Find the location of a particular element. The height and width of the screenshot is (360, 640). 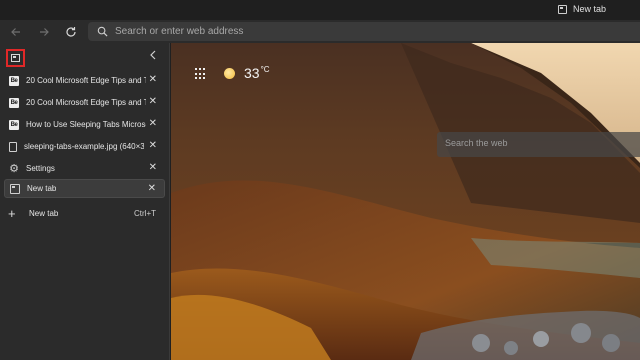

title-tab: New tab is located at coordinates (581, 9).